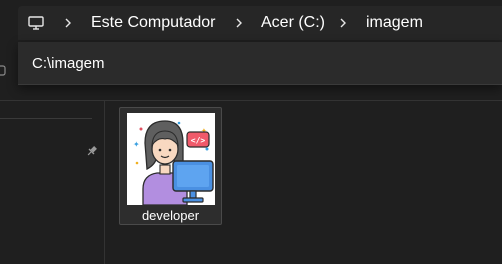 This screenshot has width=502, height=264. Describe the element at coordinates (260, 23) in the screenshot. I see `breadcrumb: Este Computador Acer (C:) imagem` at that location.